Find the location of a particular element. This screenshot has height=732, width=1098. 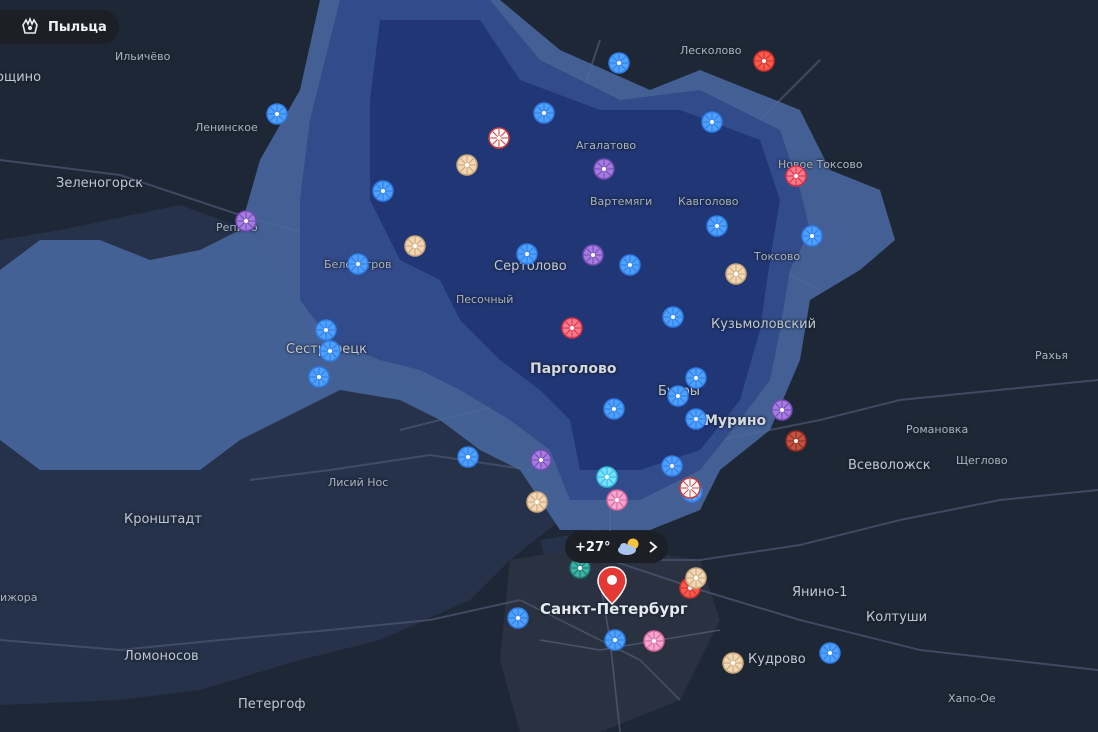

pollen-layer-button: а Пыльца is located at coordinates (59, 27).